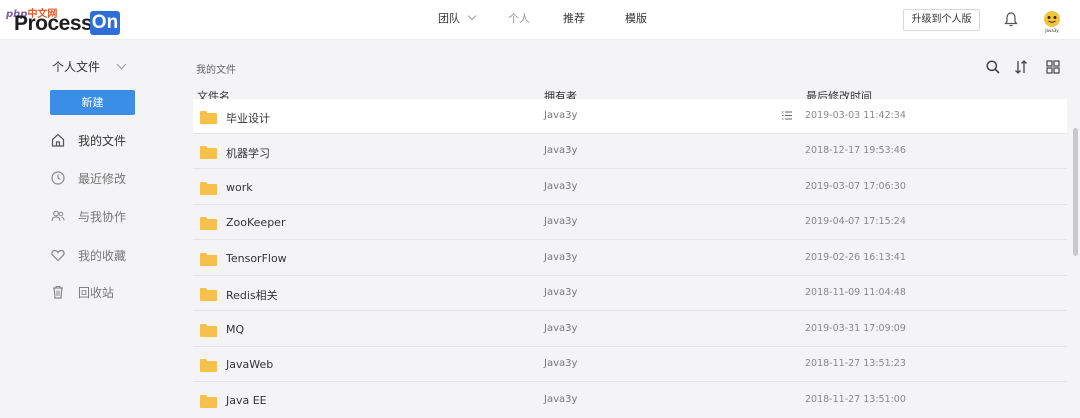  What do you see at coordinates (256, 222) in the screenshot?
I see `file-name: ZooKeeper` at bounding box center [256, 222].